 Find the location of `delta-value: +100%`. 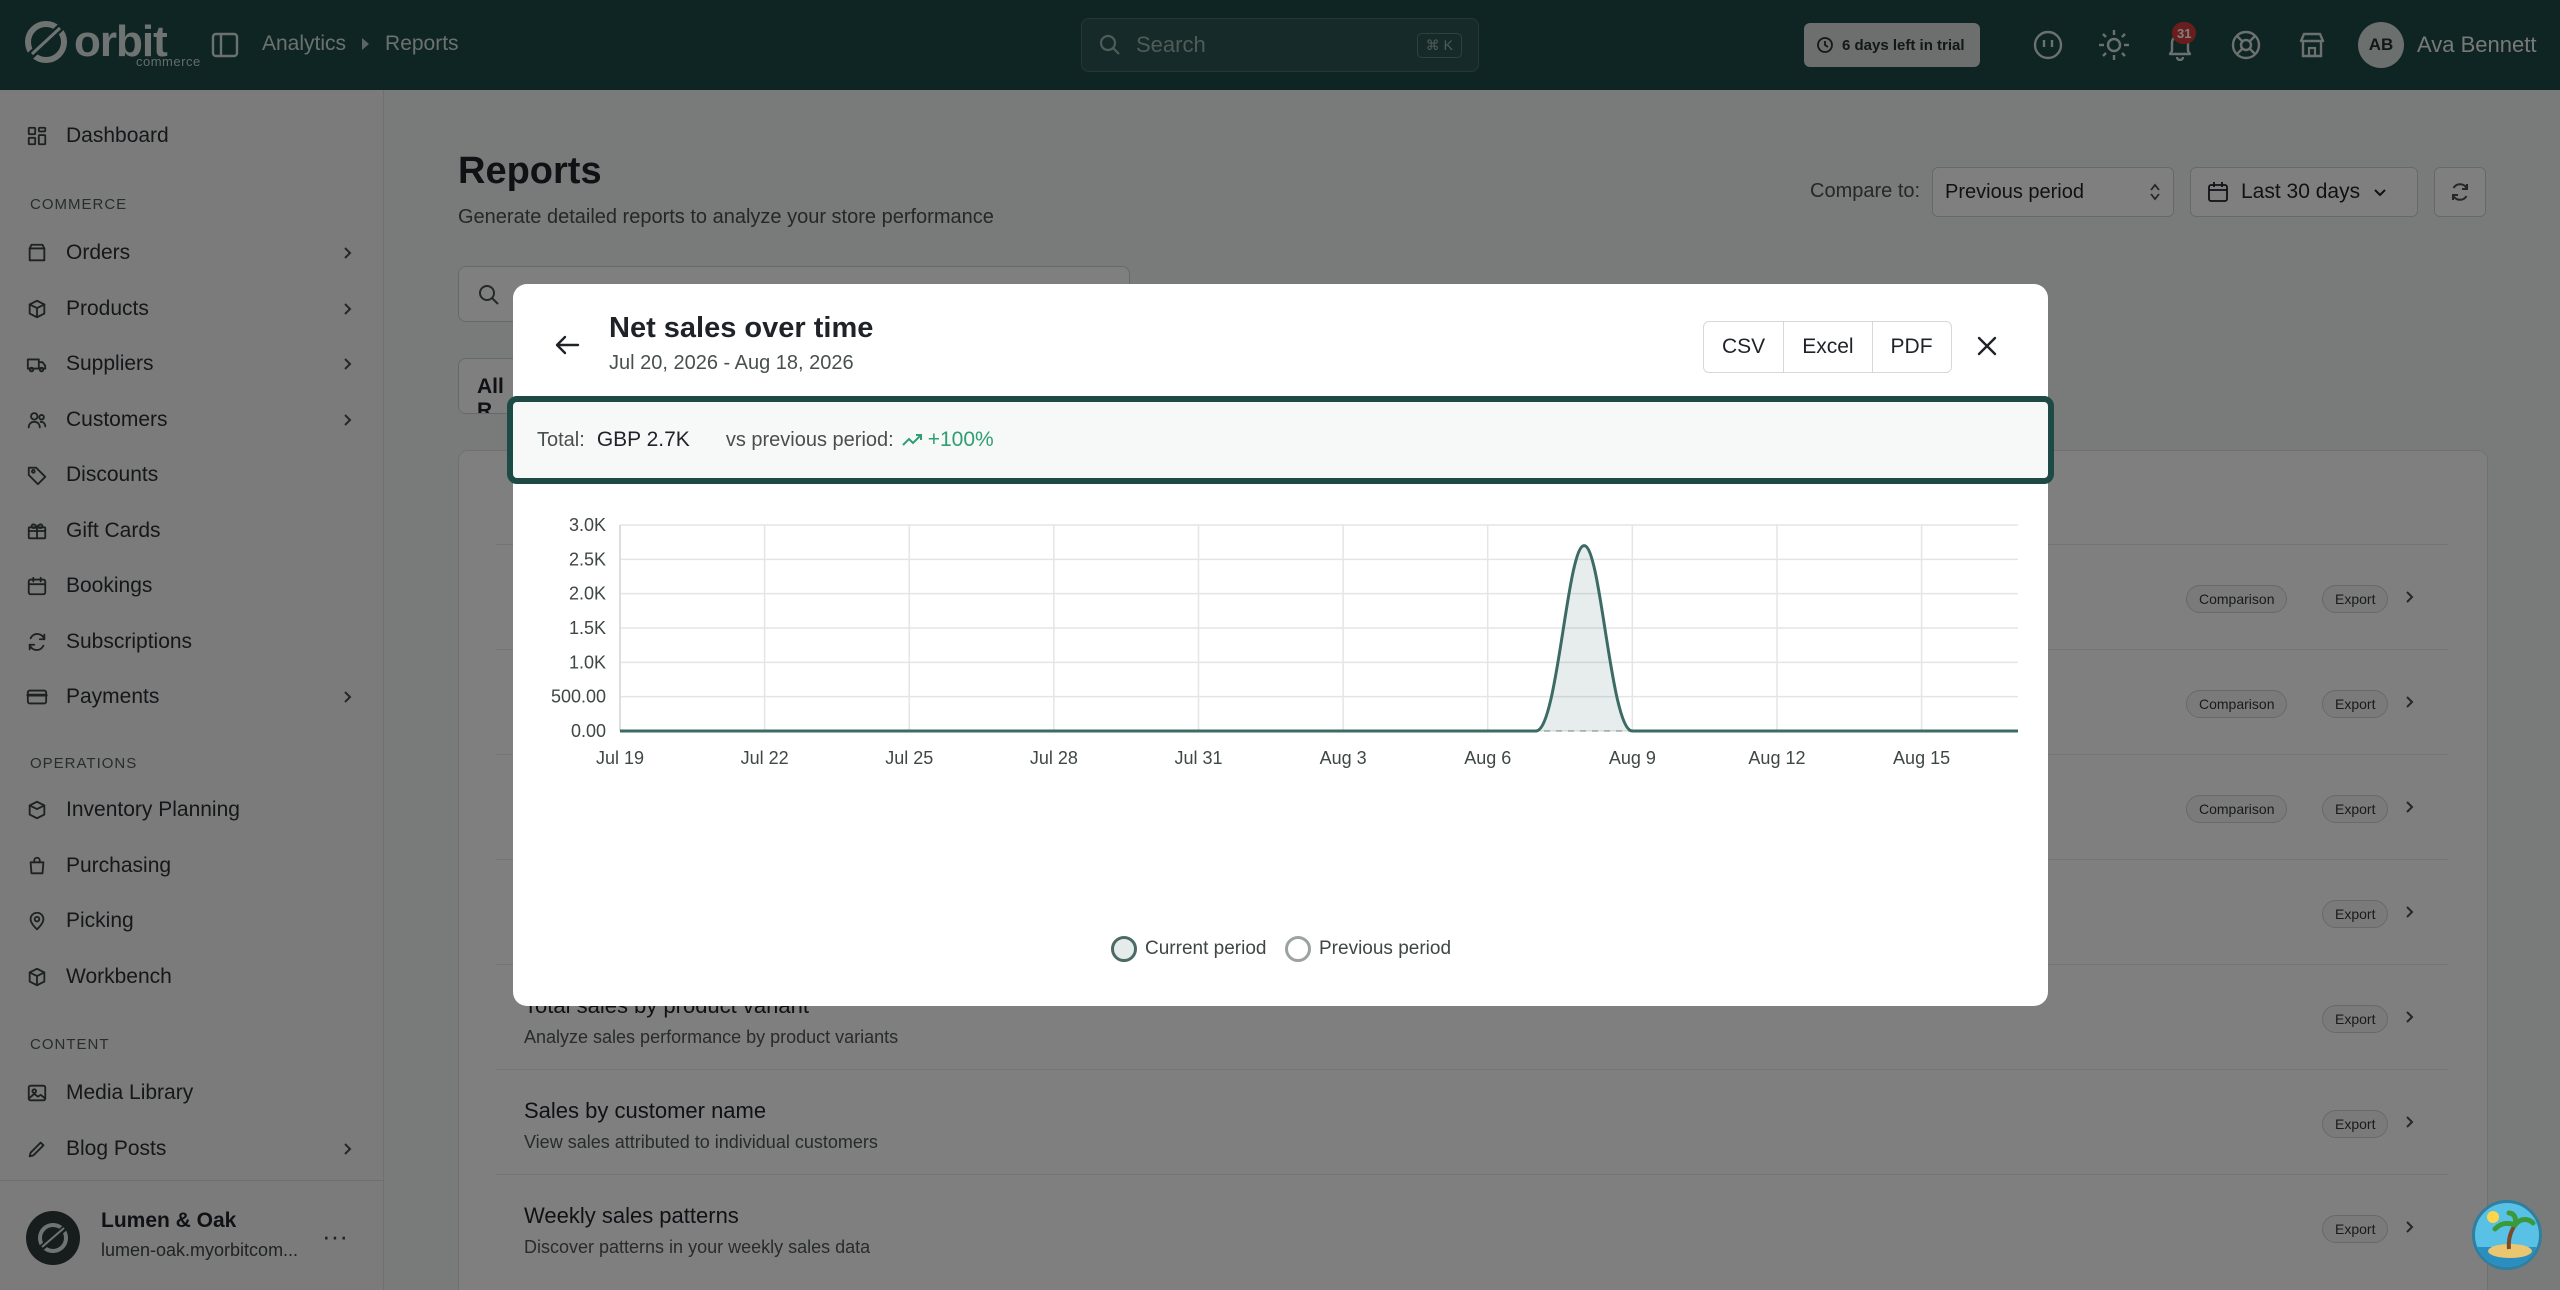

delta-value: +100% is located at coordinates (947, 440).